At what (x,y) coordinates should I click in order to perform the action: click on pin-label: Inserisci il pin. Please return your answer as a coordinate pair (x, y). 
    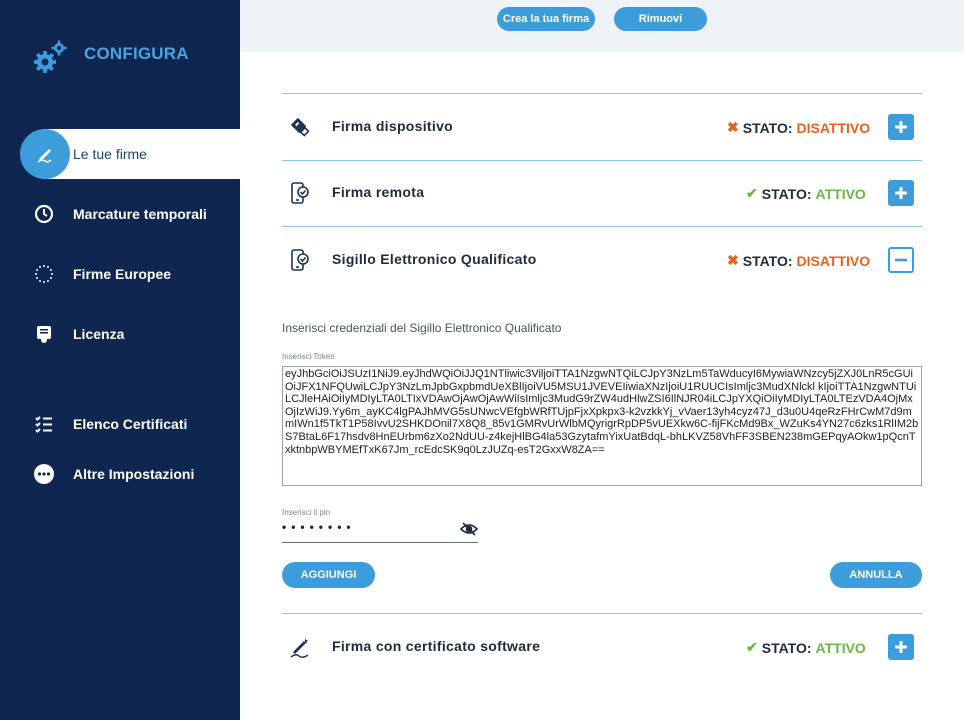
    Looking at the image, I should click on (306, 512).